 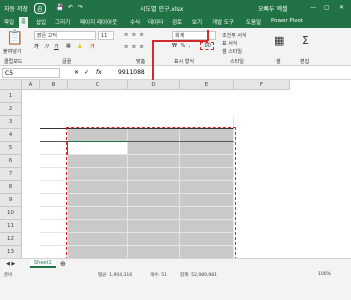 I want to click on row-header: 5, so click(x=11, y=148).